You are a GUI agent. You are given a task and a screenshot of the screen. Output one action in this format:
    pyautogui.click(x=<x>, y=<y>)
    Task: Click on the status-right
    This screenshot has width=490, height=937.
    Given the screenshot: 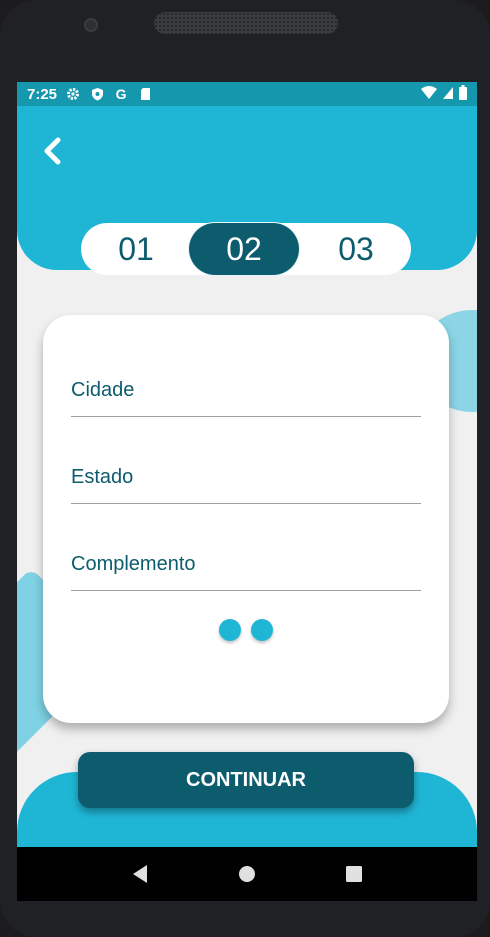 What is the action you would take?
    pyautogui.click(x=444, y=94)
    